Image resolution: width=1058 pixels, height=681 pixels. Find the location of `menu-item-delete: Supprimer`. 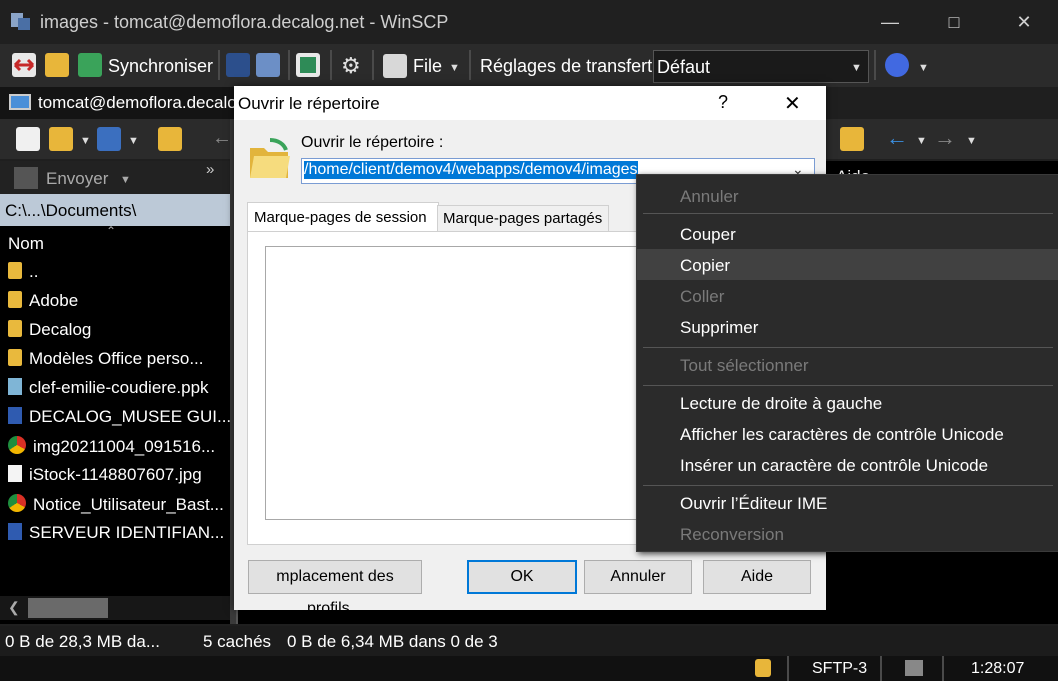

menu-item-delete: Supprimer is located at coordinates (719, 328).